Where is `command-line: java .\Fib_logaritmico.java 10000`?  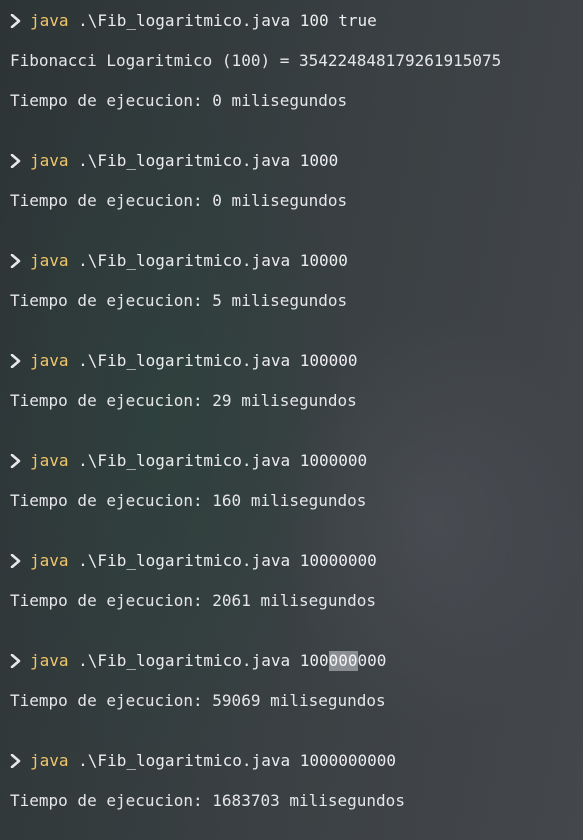
command-line: java .\Fib_logaritmico.java 10000 is located at coordinates (179, 261).